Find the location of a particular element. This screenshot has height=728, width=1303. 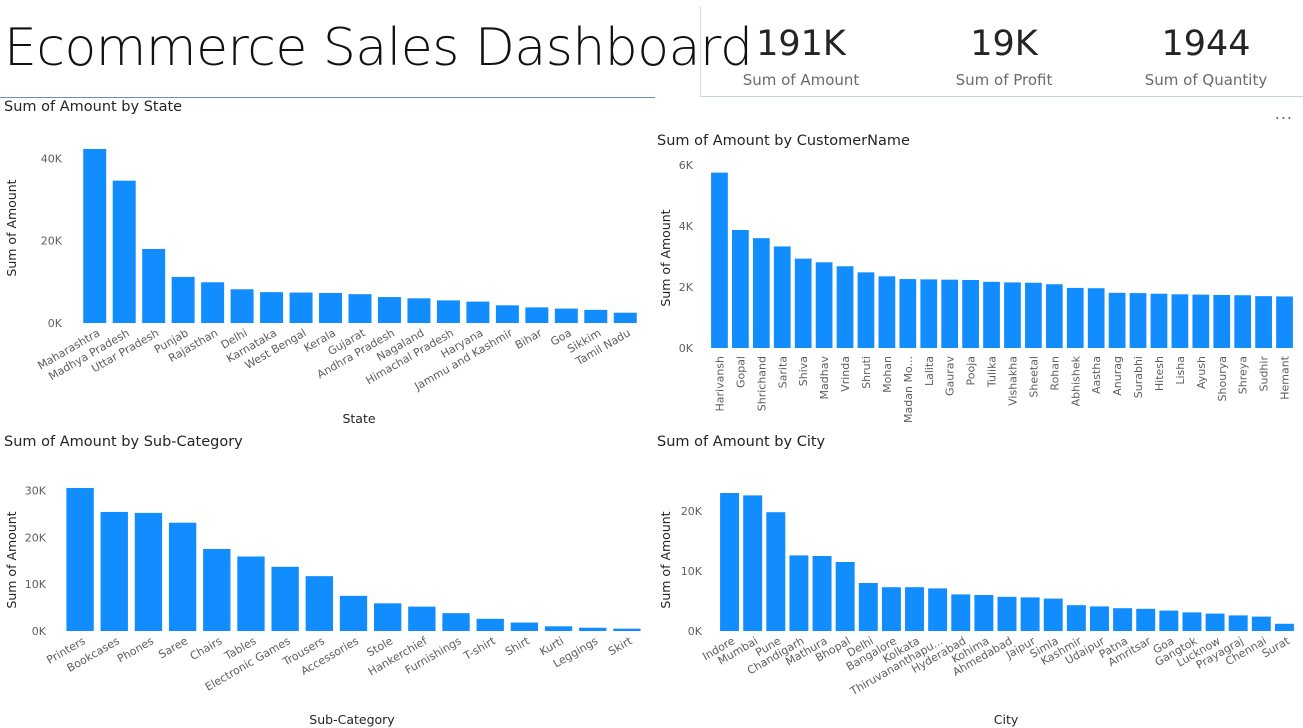

x-tick-label: Pooja is located at coordinates (971, 371).